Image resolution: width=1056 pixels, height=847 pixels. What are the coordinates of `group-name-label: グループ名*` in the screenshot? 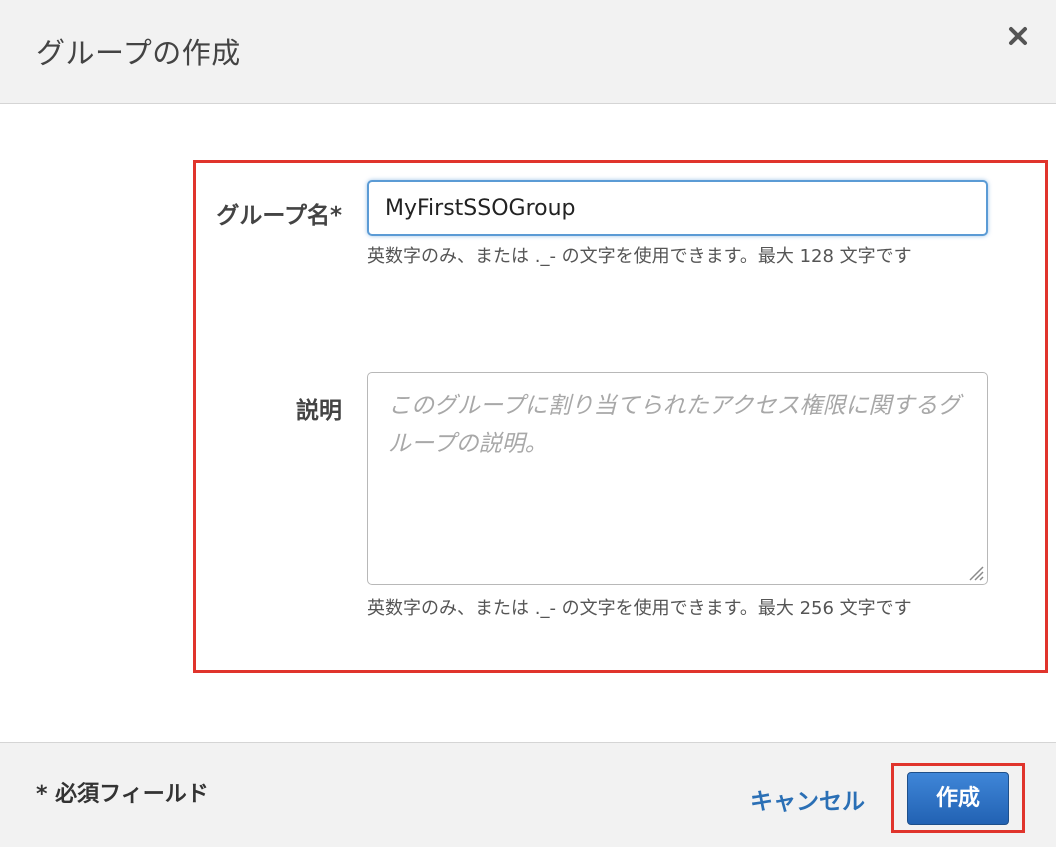 It's located at (279, 216).